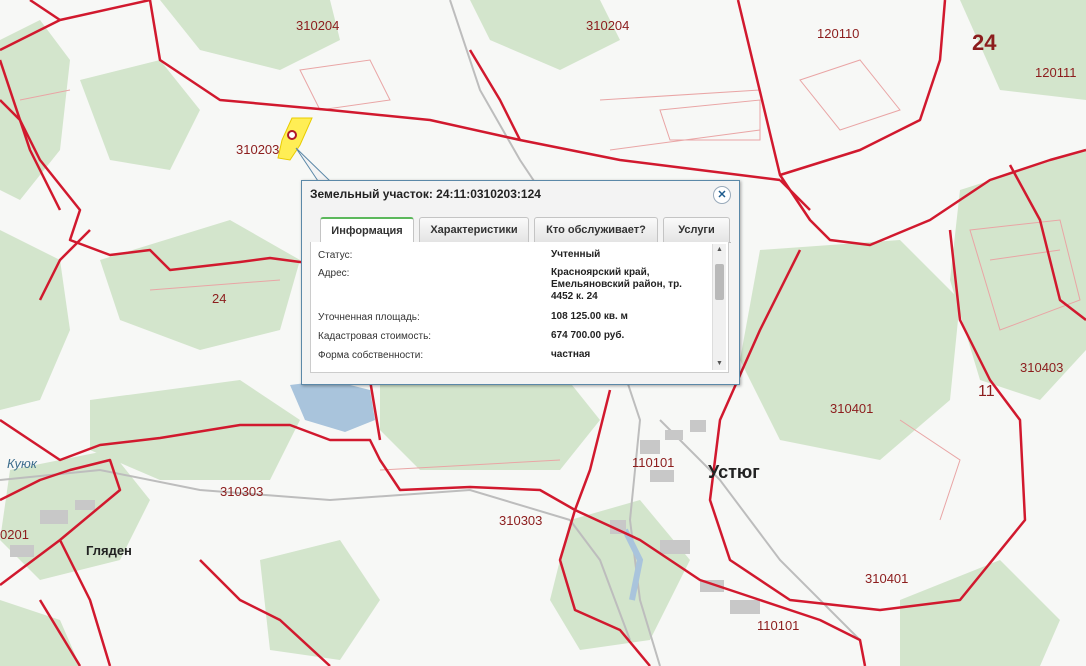 The height and width of the screenshot is (666, 1086). What do you see at coordinates (14, 534) in the screenshot?
I see `parcel-label: 0201` at bounding box center [14, 534].